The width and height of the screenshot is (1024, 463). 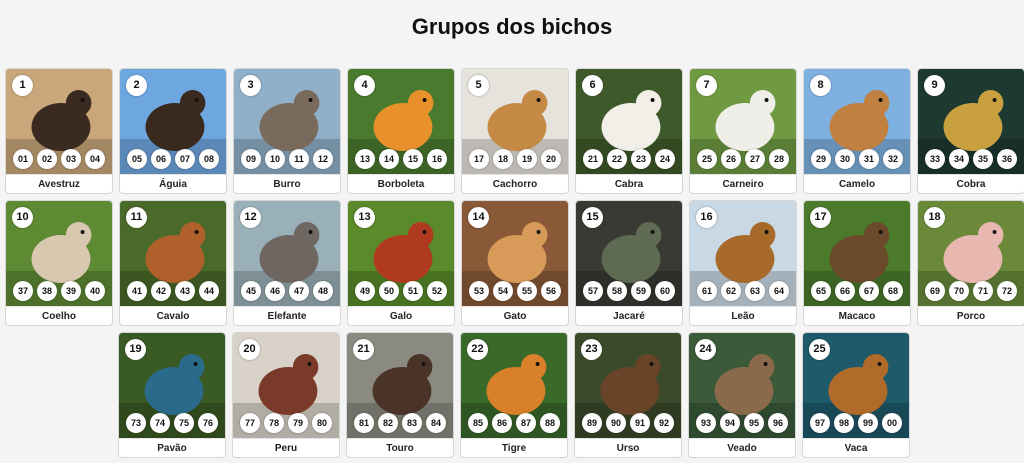 I want to click on dozen-numbers: 65 66 67 68, so click(x=857, y=291).